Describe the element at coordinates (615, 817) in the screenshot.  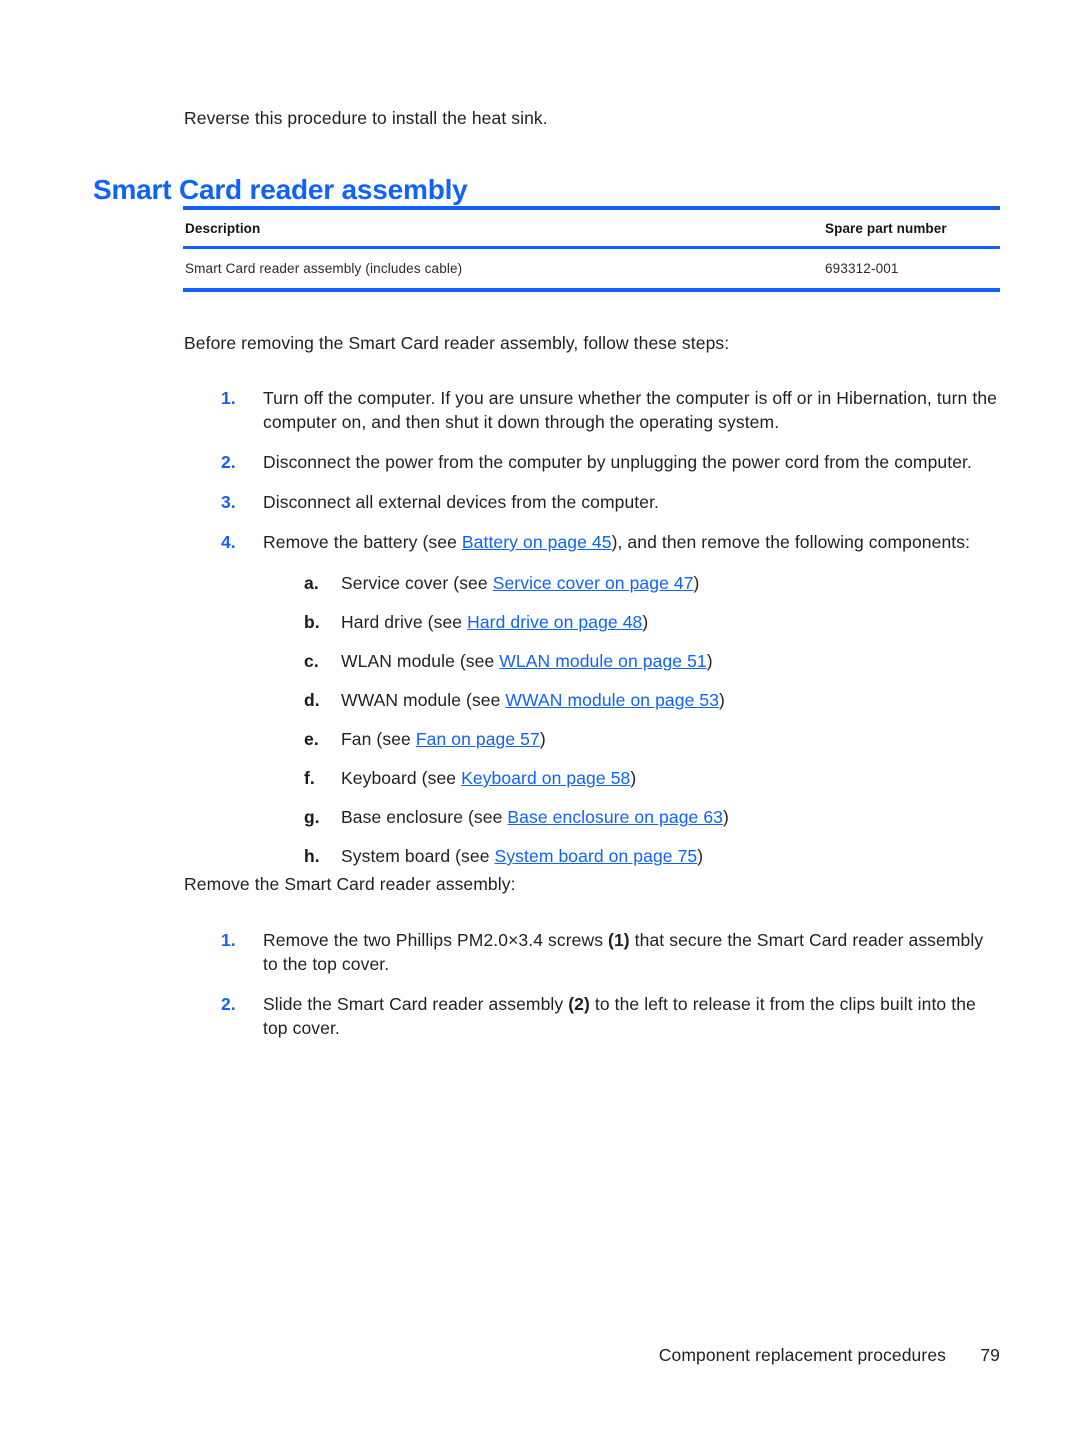
I see `xref-link-base-enclosure: Base enclosure on page 63` at that location.